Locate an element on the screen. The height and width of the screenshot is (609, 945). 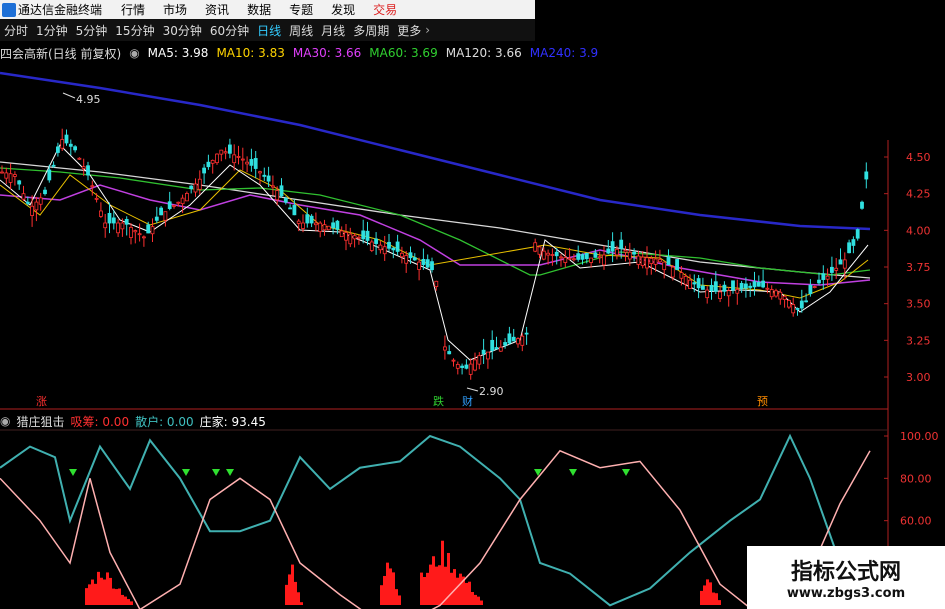
tag-rise: 涨 is located at coordinates (41, 401).